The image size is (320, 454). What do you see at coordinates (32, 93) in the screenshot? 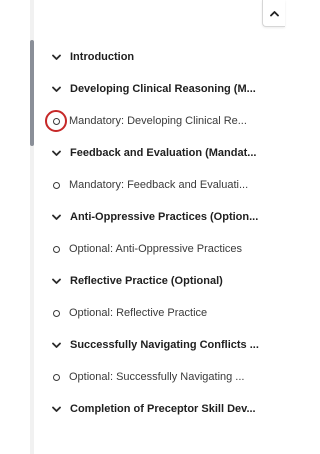
I see `scrollbar-thumb` at bounding box center [32, 93].